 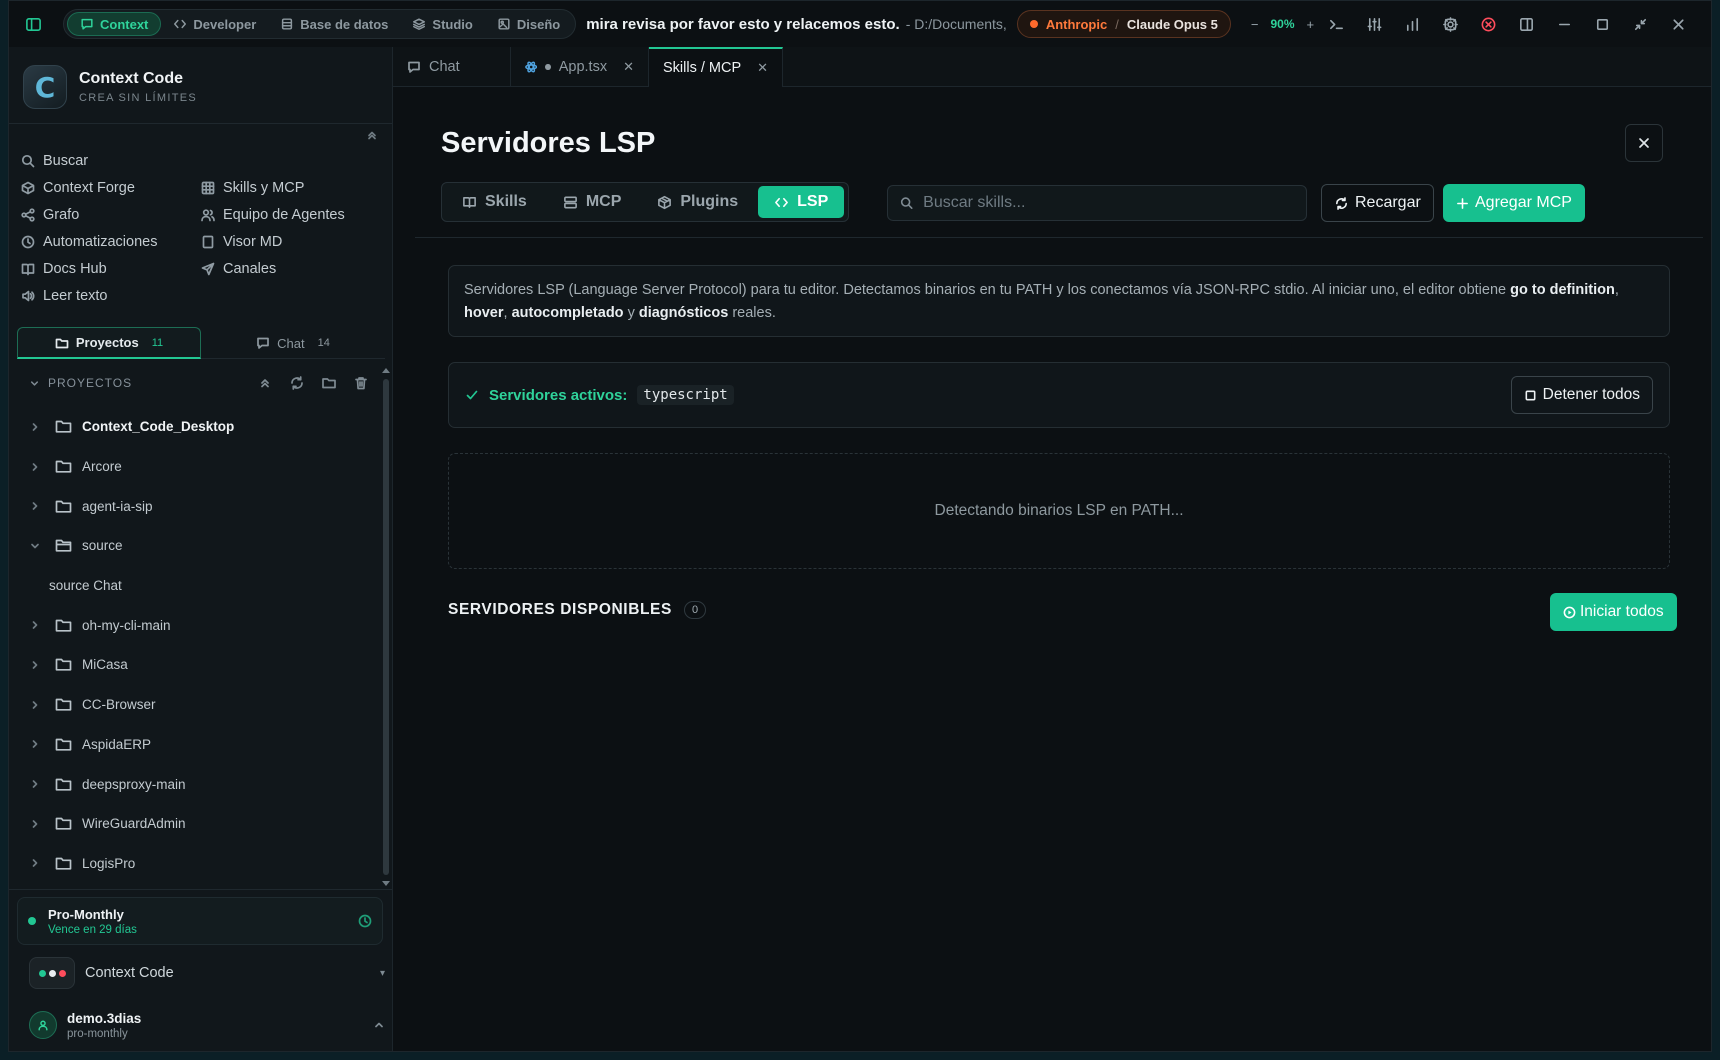 What do you see at coordinates (291, 268) in the screenshot?
I see `nav-canales: Canales` at bounding box center [291, 268].